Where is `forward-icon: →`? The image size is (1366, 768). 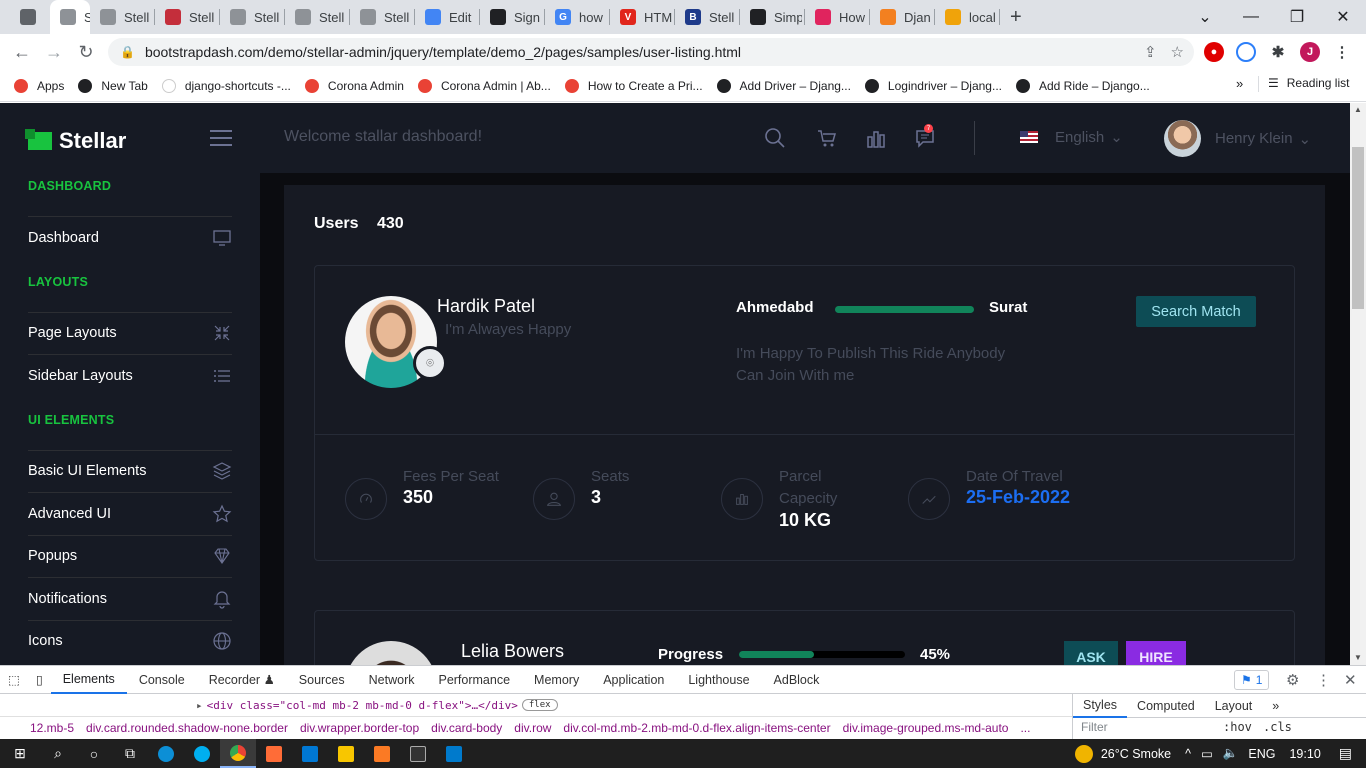
forward-icon: → is located at coordinates (54, 52).